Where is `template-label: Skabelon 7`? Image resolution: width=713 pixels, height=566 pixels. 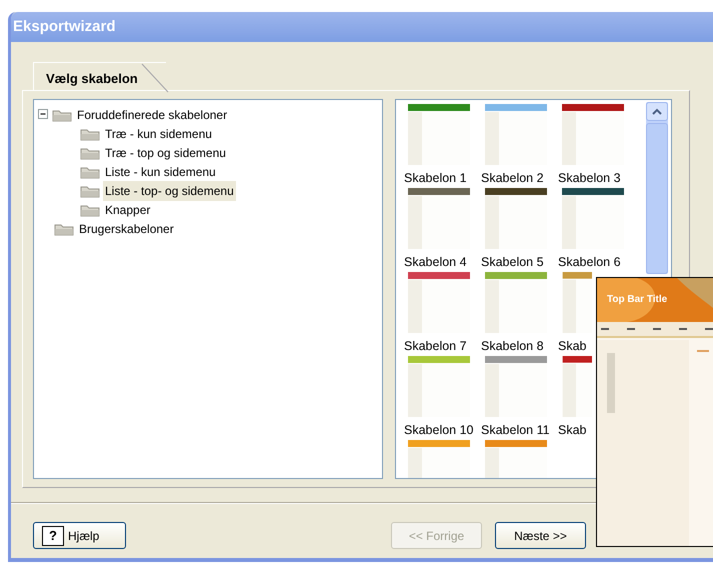 template-label: Skabelon 7 is located at coordinates (435, 347).